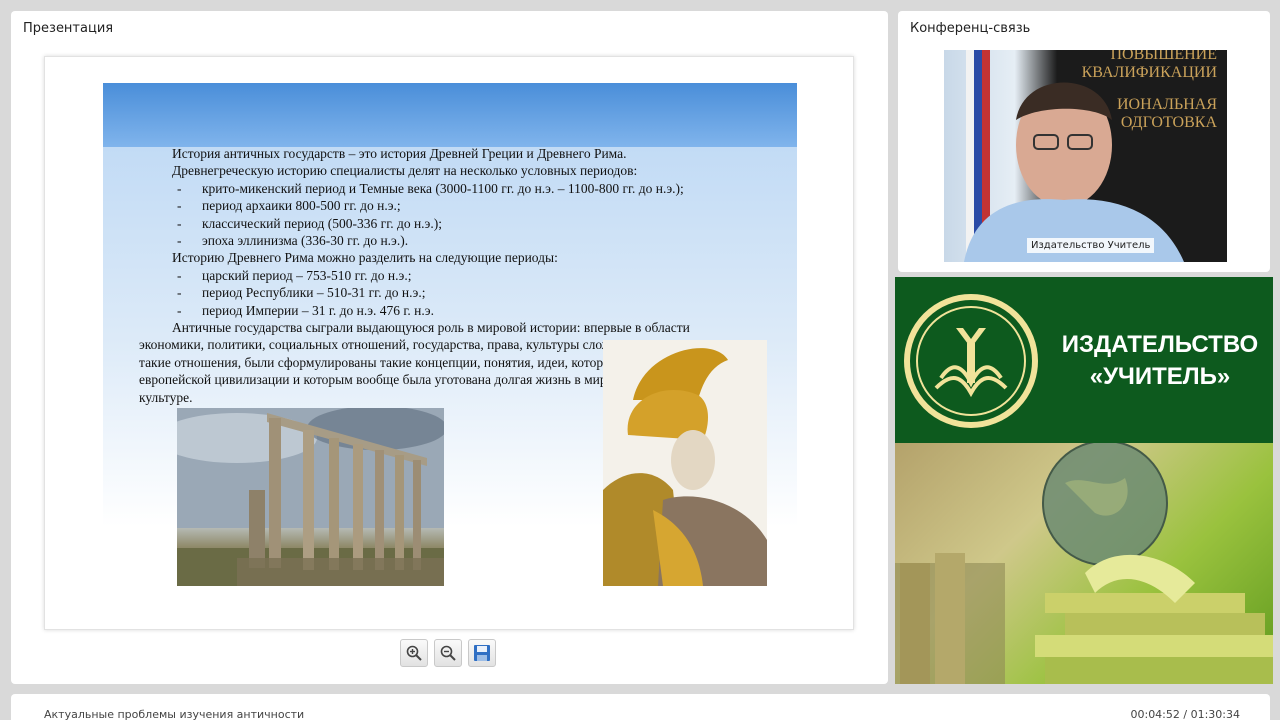 The height and width of the screenshot is (720, 1280). I want to click on publisher-logo-icon, so click(971, 361).